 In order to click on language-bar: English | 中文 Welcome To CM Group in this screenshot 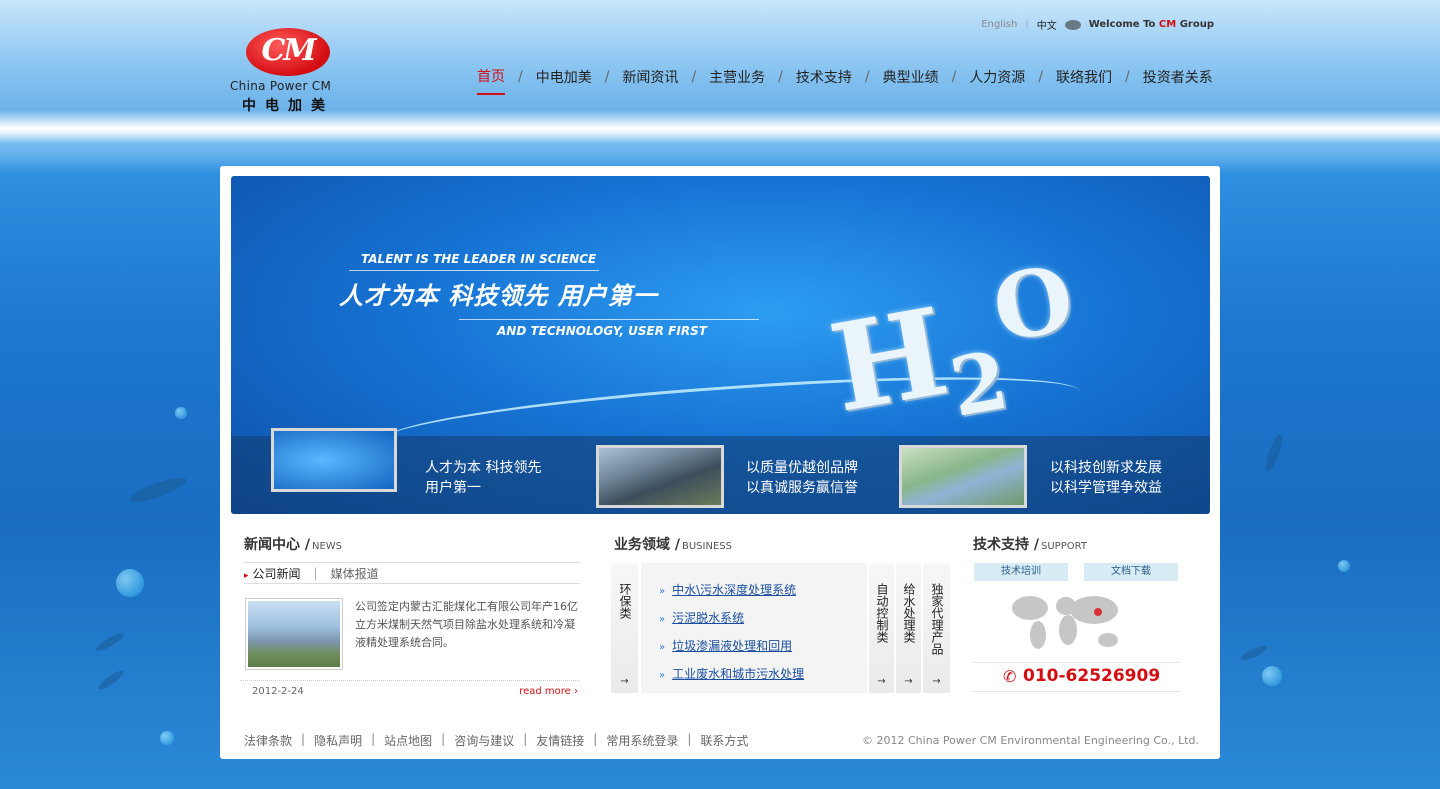, I will do `click(1097, 24)`.